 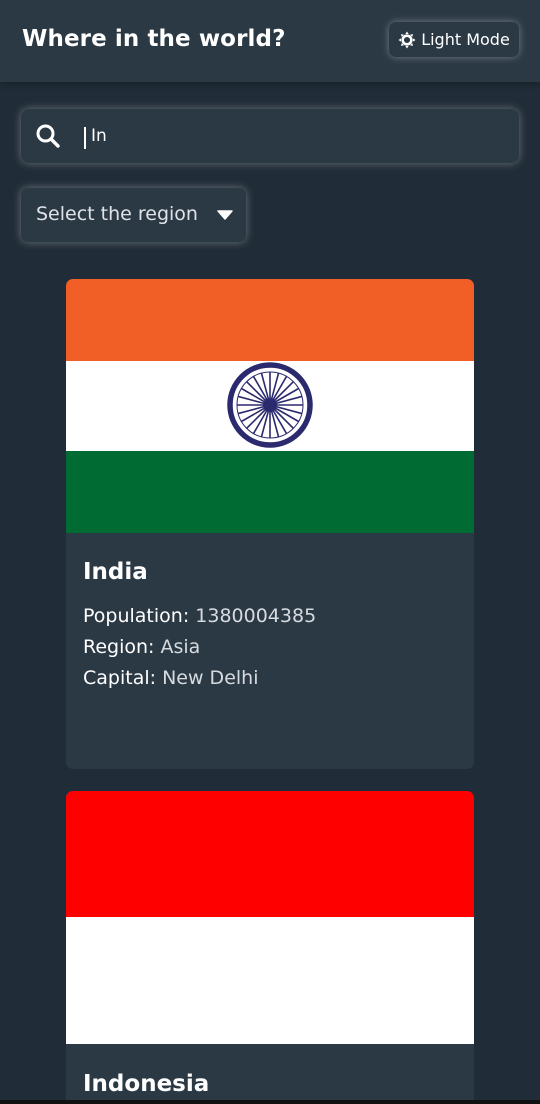 I want to click on capital-label: Capital:, so click(x=120, y=678).